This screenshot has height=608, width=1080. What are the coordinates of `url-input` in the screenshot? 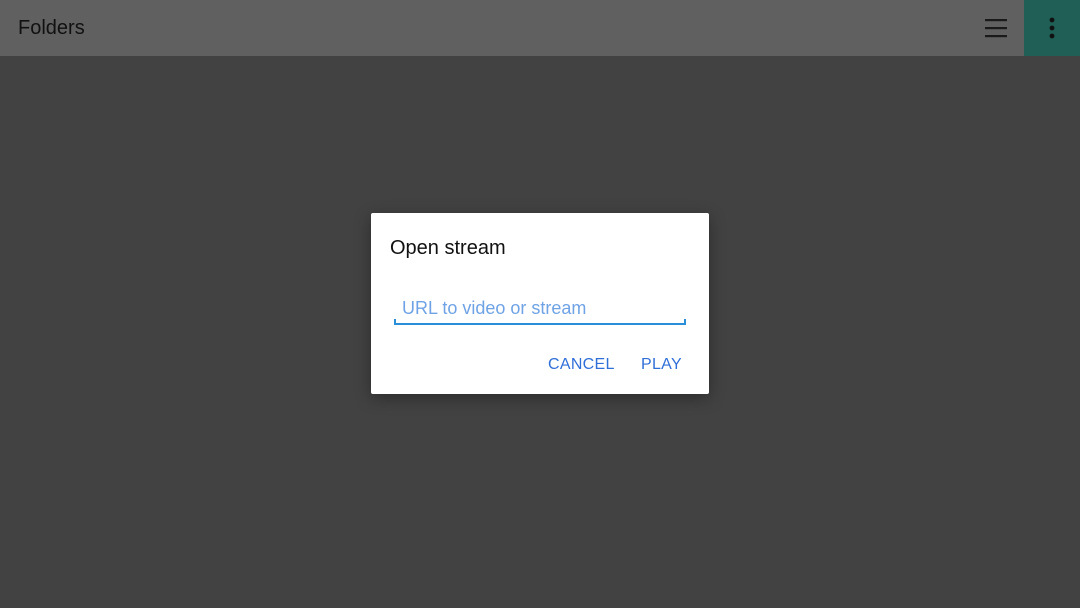 It's located at (540, 309).